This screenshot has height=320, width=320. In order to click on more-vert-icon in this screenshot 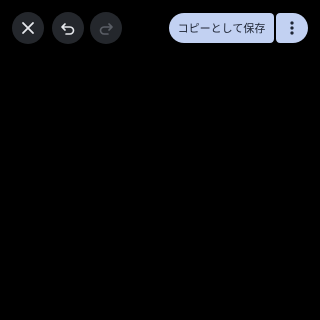, I will do `click(292, 28)`.